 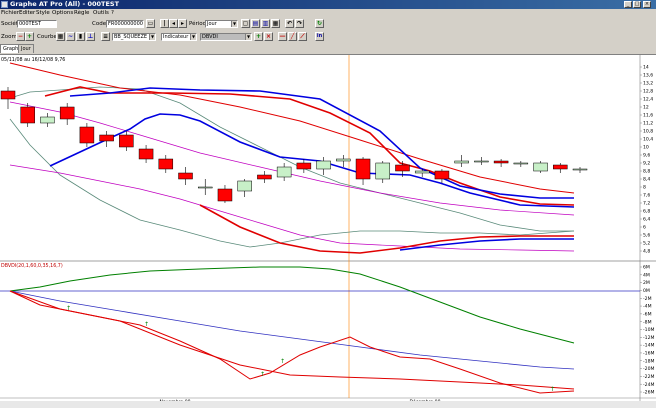 What do you see at coordinates (637, 4) in the screenshot?
I see `maximize-icon: □` at bounding box center [637, 4].